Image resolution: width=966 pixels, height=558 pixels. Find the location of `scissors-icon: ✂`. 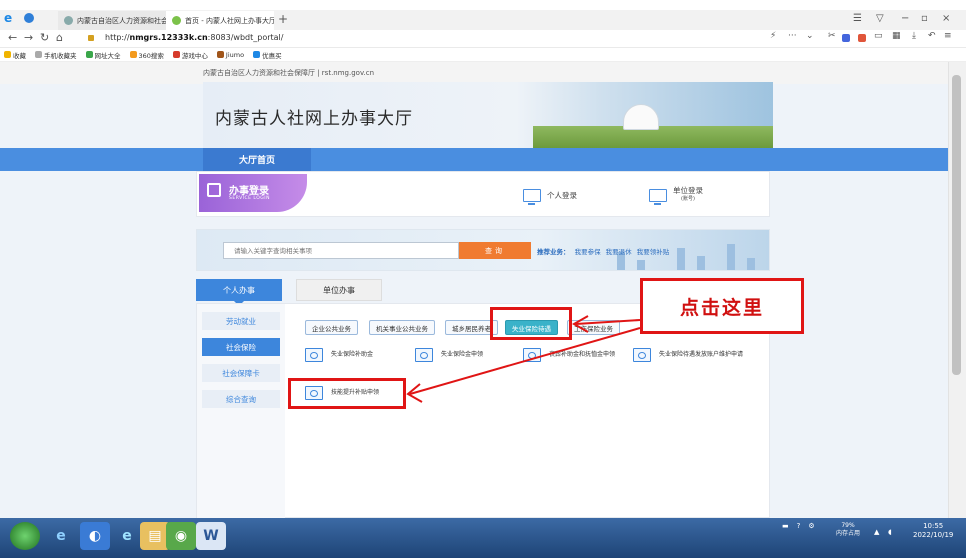

scissors-icon: ✂ is located at coordinates (832, 36).